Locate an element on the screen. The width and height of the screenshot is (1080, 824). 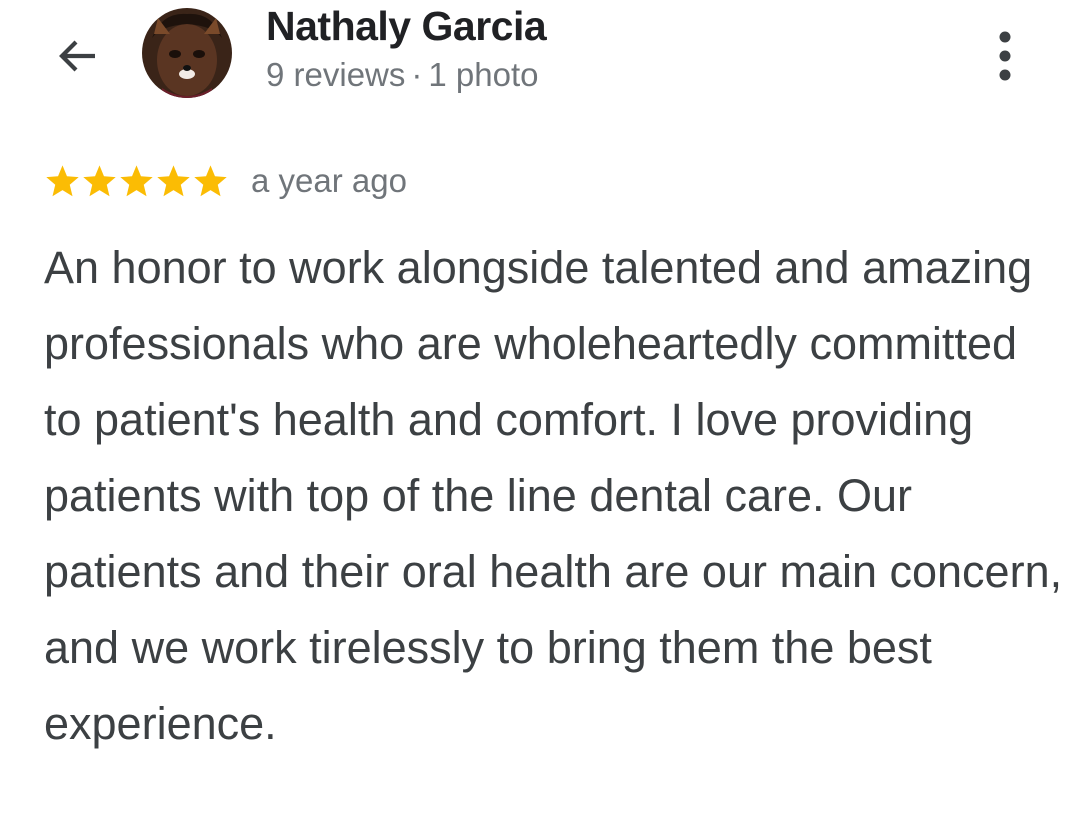
arrow-left-icon is located at coordinates (77, 56).